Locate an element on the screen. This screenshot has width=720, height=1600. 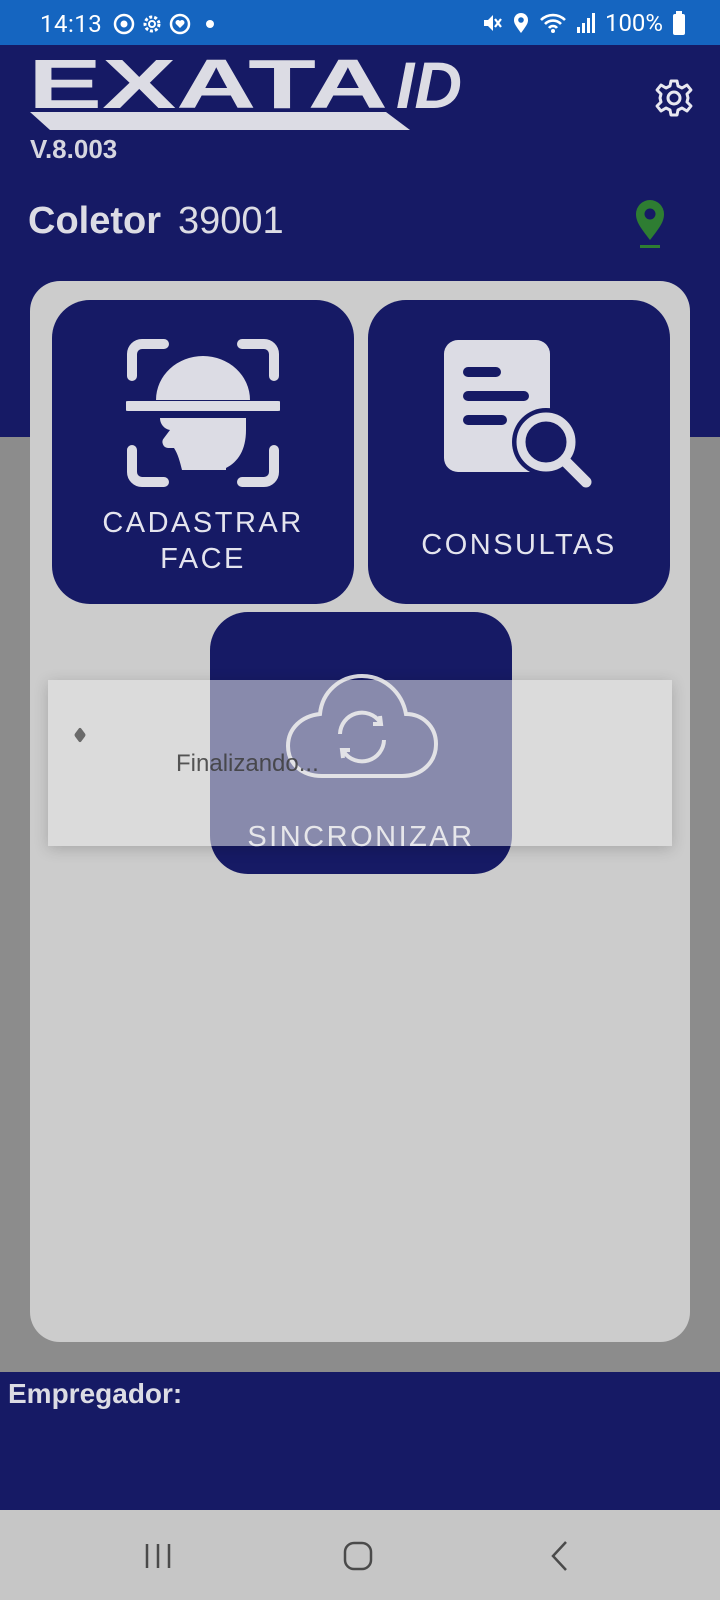
register-face-button: CADASTRAR FACE is located at coordinates (203, 452).